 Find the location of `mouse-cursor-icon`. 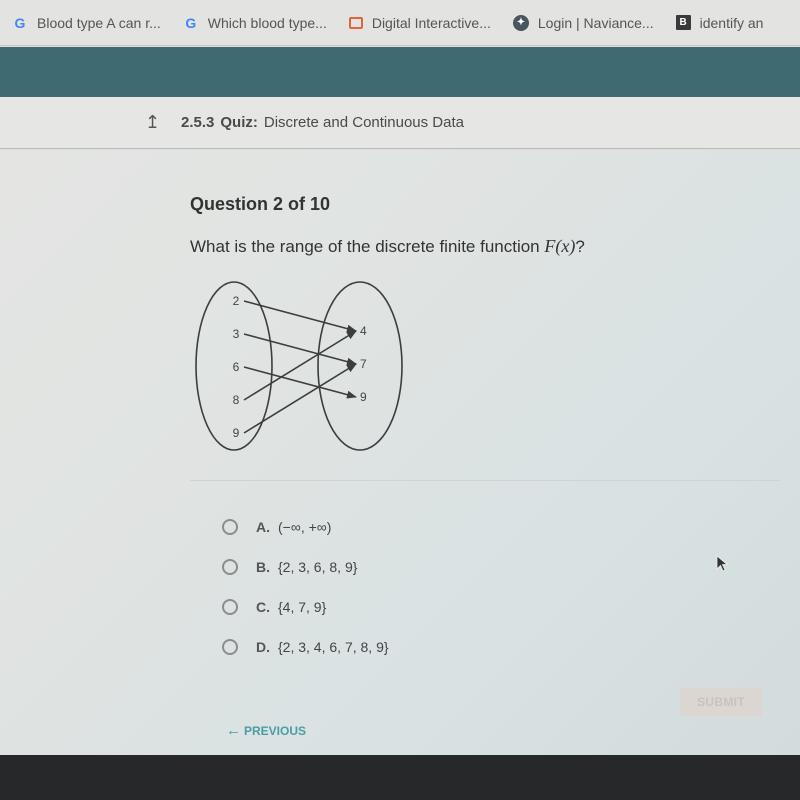

mouse-cursor-icon is located at coordinates (722, 563).